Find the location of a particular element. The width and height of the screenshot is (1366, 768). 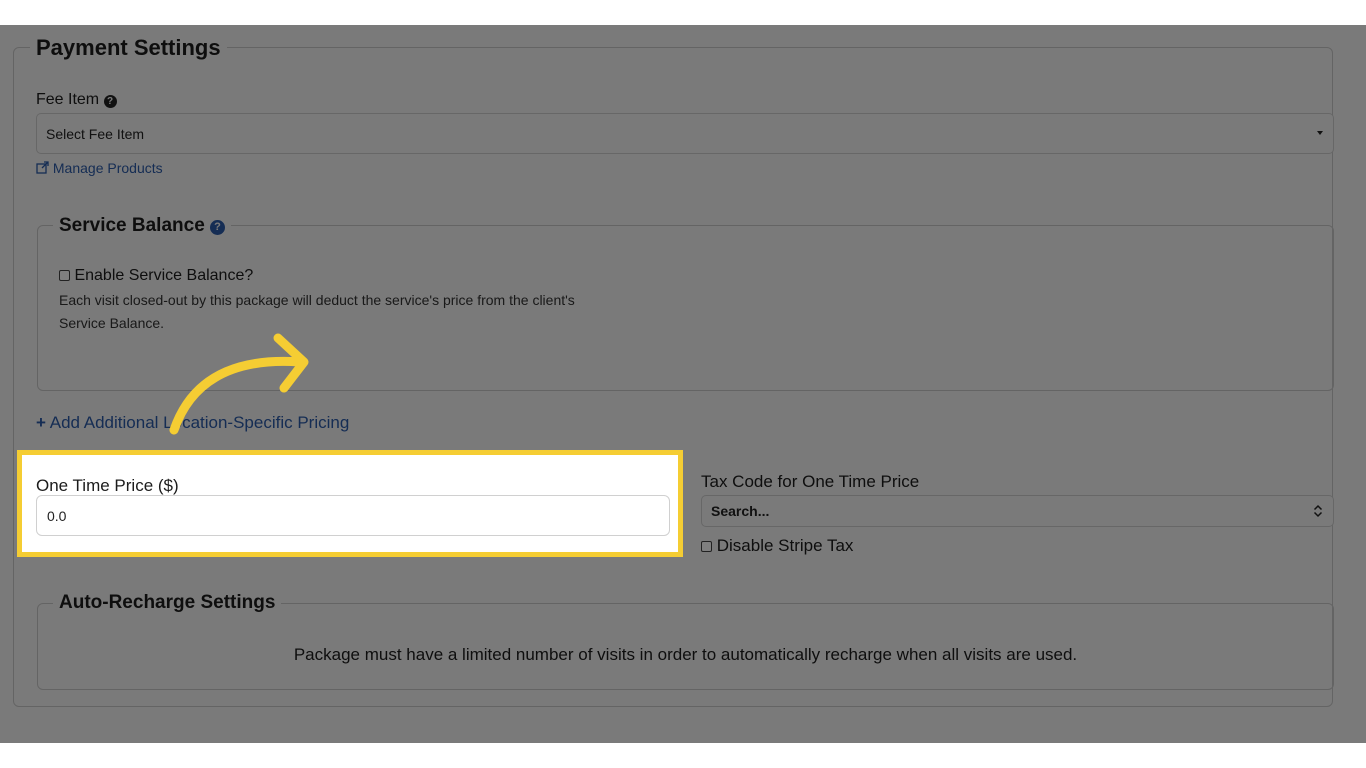

one-time-price-value: 0.0 is located at coordinates (57, 516).